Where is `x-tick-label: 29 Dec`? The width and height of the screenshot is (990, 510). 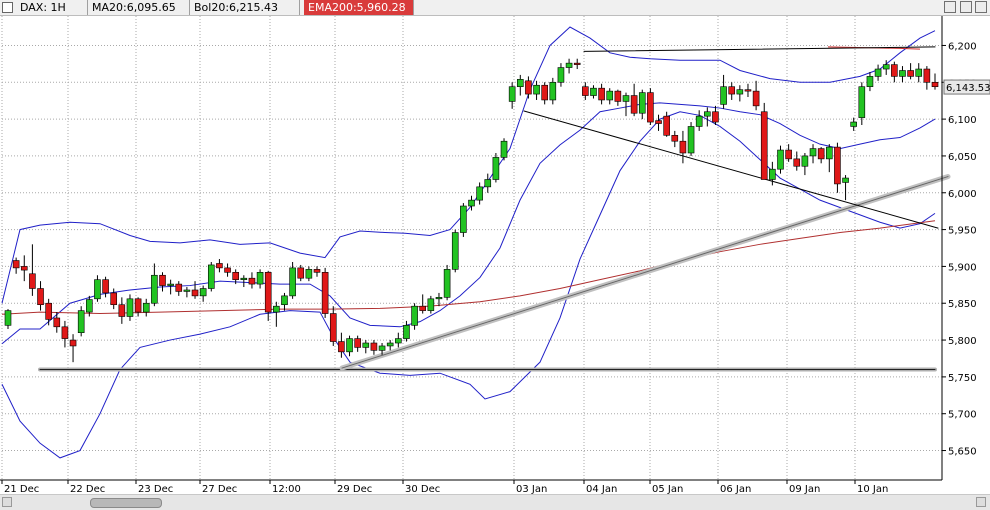
x-tick-label: 29 Dec is located at coordinates (354, 489).